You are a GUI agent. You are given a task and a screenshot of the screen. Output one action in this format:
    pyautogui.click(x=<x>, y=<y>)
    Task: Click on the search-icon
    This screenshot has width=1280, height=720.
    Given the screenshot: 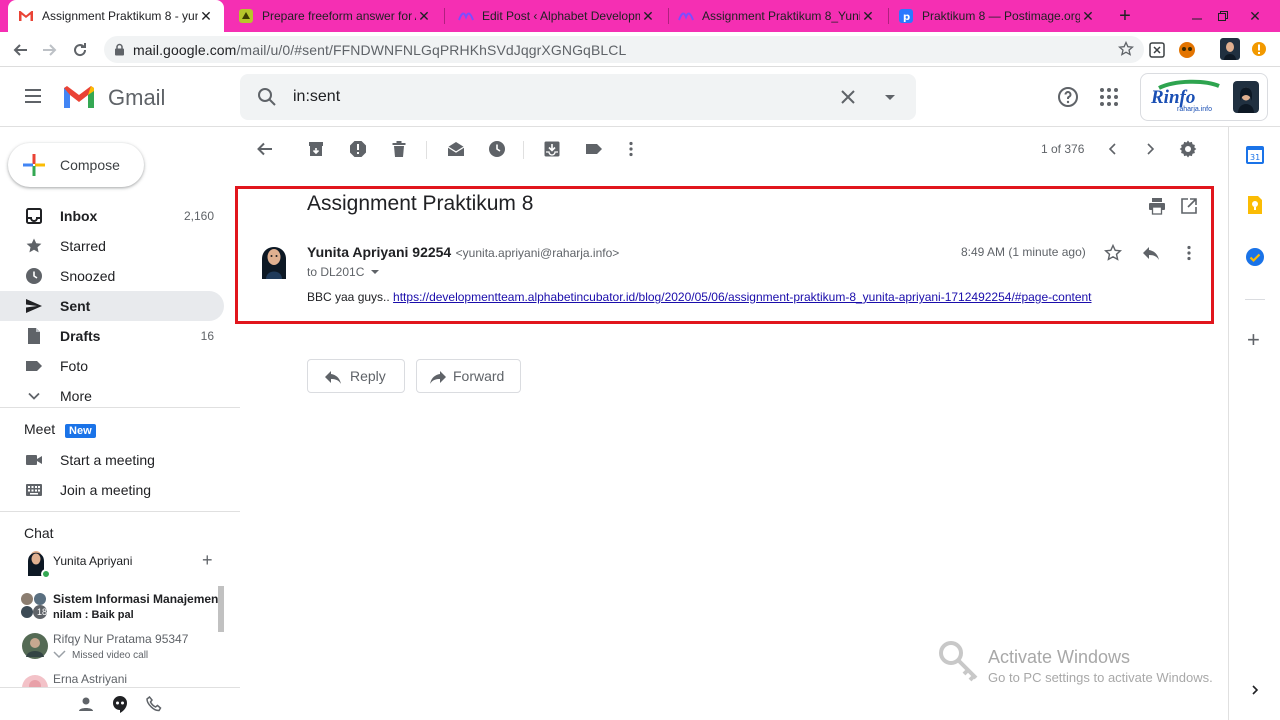 What is the action you would take?
    pyautogui.click(x=267, y=97)
    